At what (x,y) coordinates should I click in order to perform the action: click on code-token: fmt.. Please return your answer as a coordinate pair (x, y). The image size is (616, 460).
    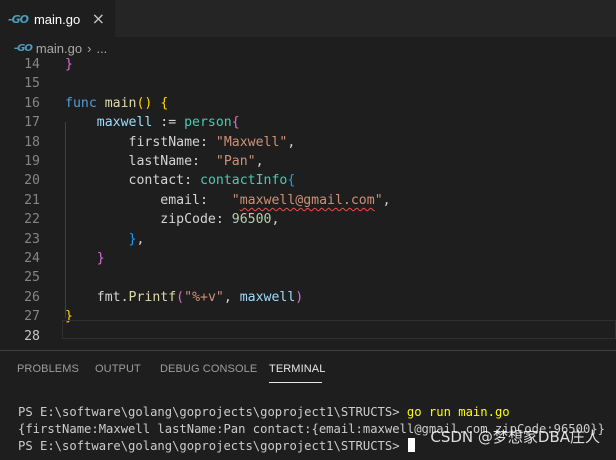
    Looking at the image, I should click on (112, 297).